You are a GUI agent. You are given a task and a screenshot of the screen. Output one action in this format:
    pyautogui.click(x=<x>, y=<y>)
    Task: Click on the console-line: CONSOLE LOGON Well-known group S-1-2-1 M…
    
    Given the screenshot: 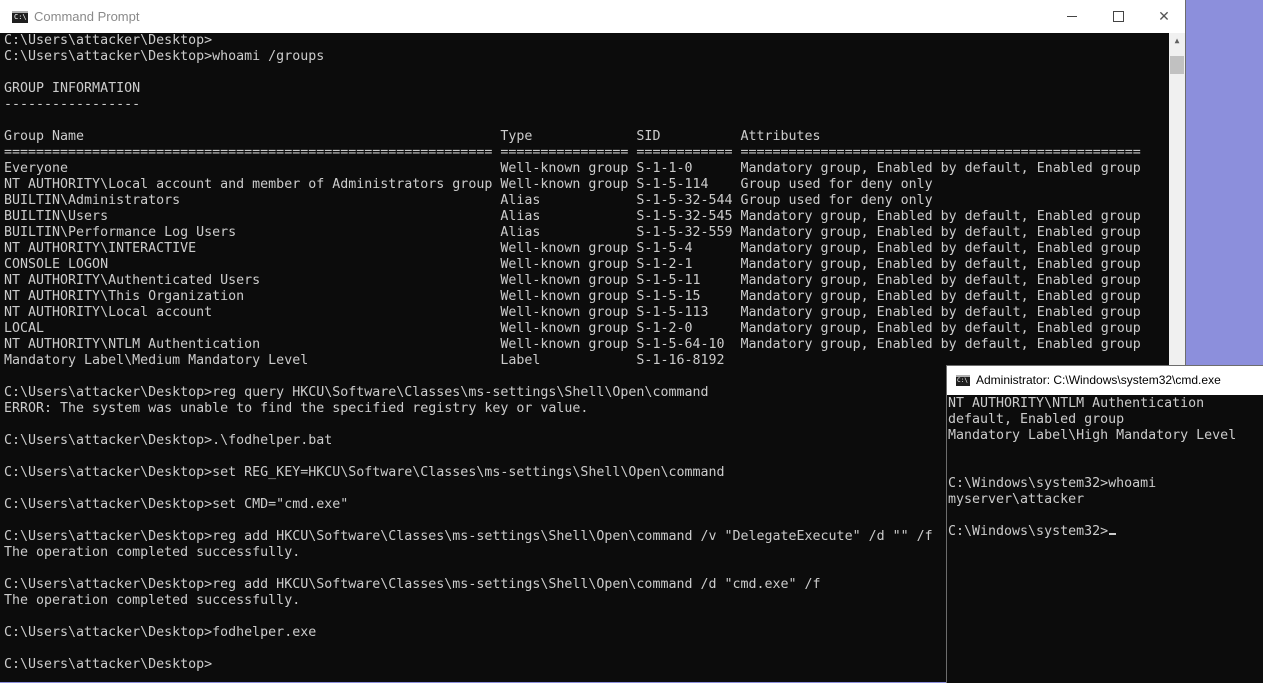 What is the action you would take?
    pyautogui.click(x=572, y=264)
    